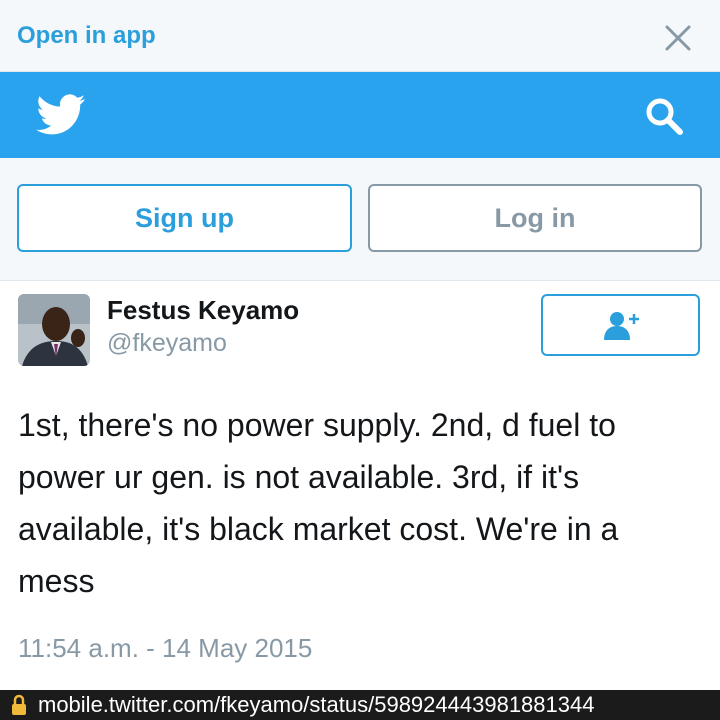 The width and height of the screenshot is (720, 720). What do you see at coordinates (360, 36) in the screenshot?
I see `open-in-app-banner: Open in app` at bounding box center [360, 36].